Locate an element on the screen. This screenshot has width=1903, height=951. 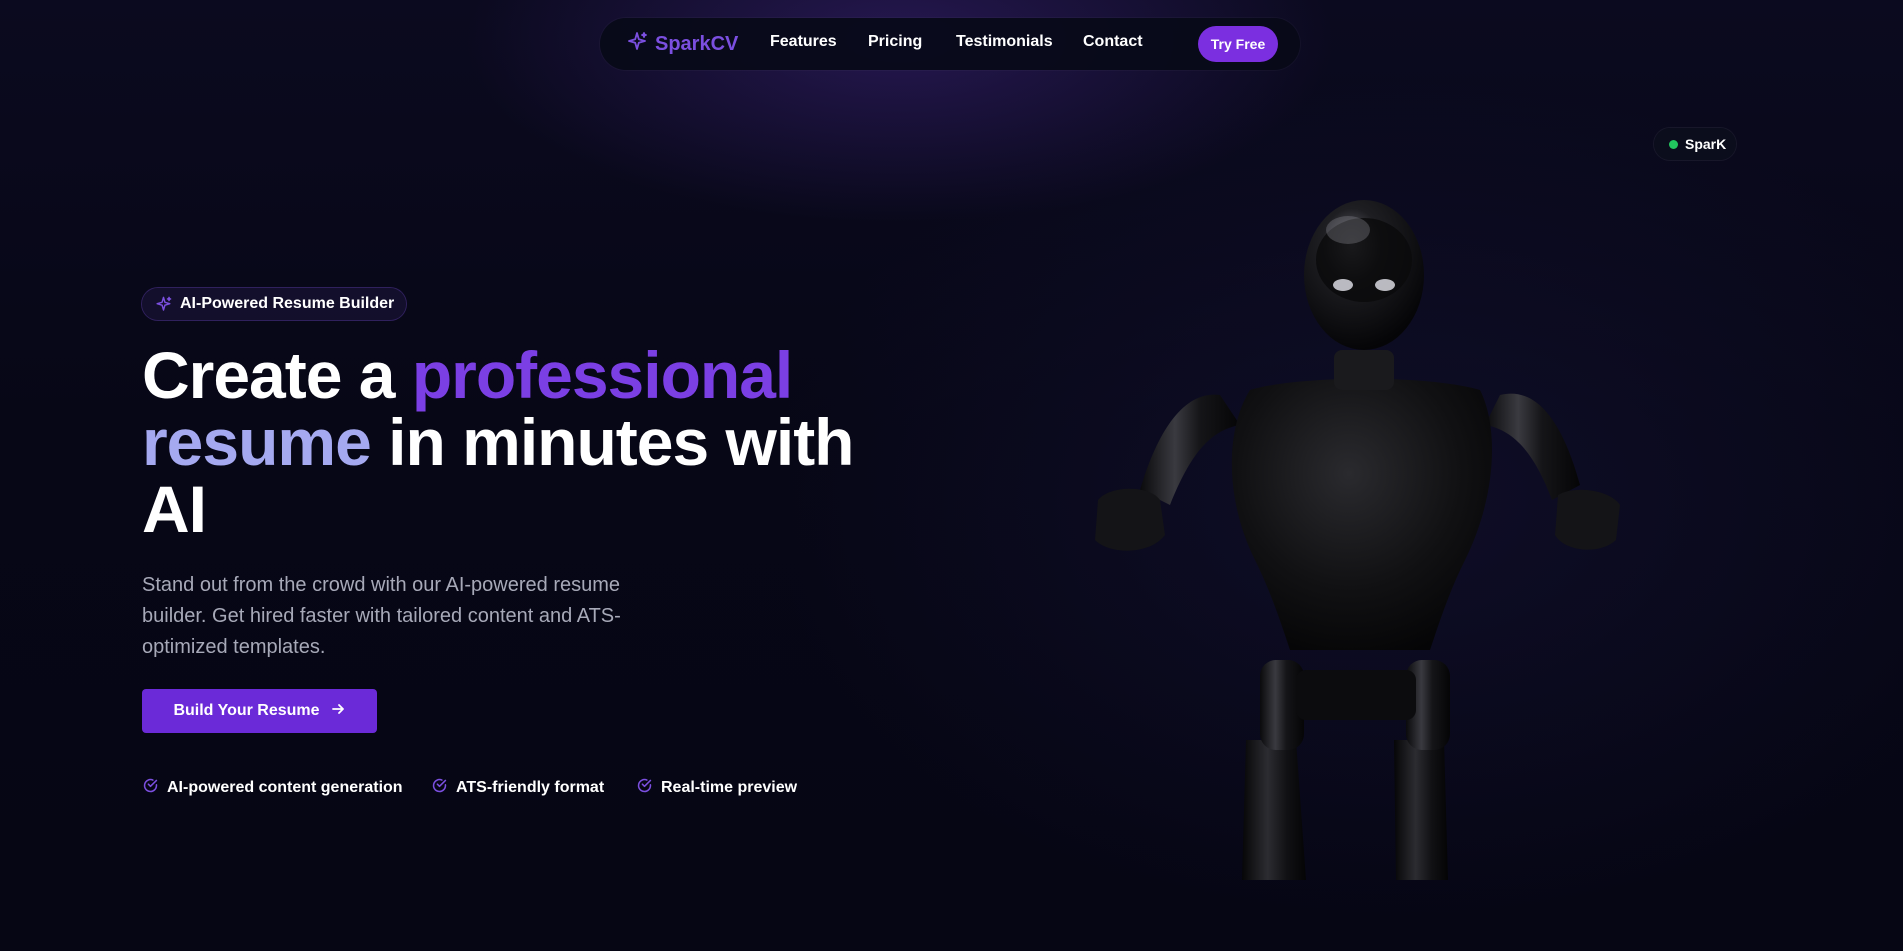
try-free-button: Try Free is located at coordinates (1238, 44).